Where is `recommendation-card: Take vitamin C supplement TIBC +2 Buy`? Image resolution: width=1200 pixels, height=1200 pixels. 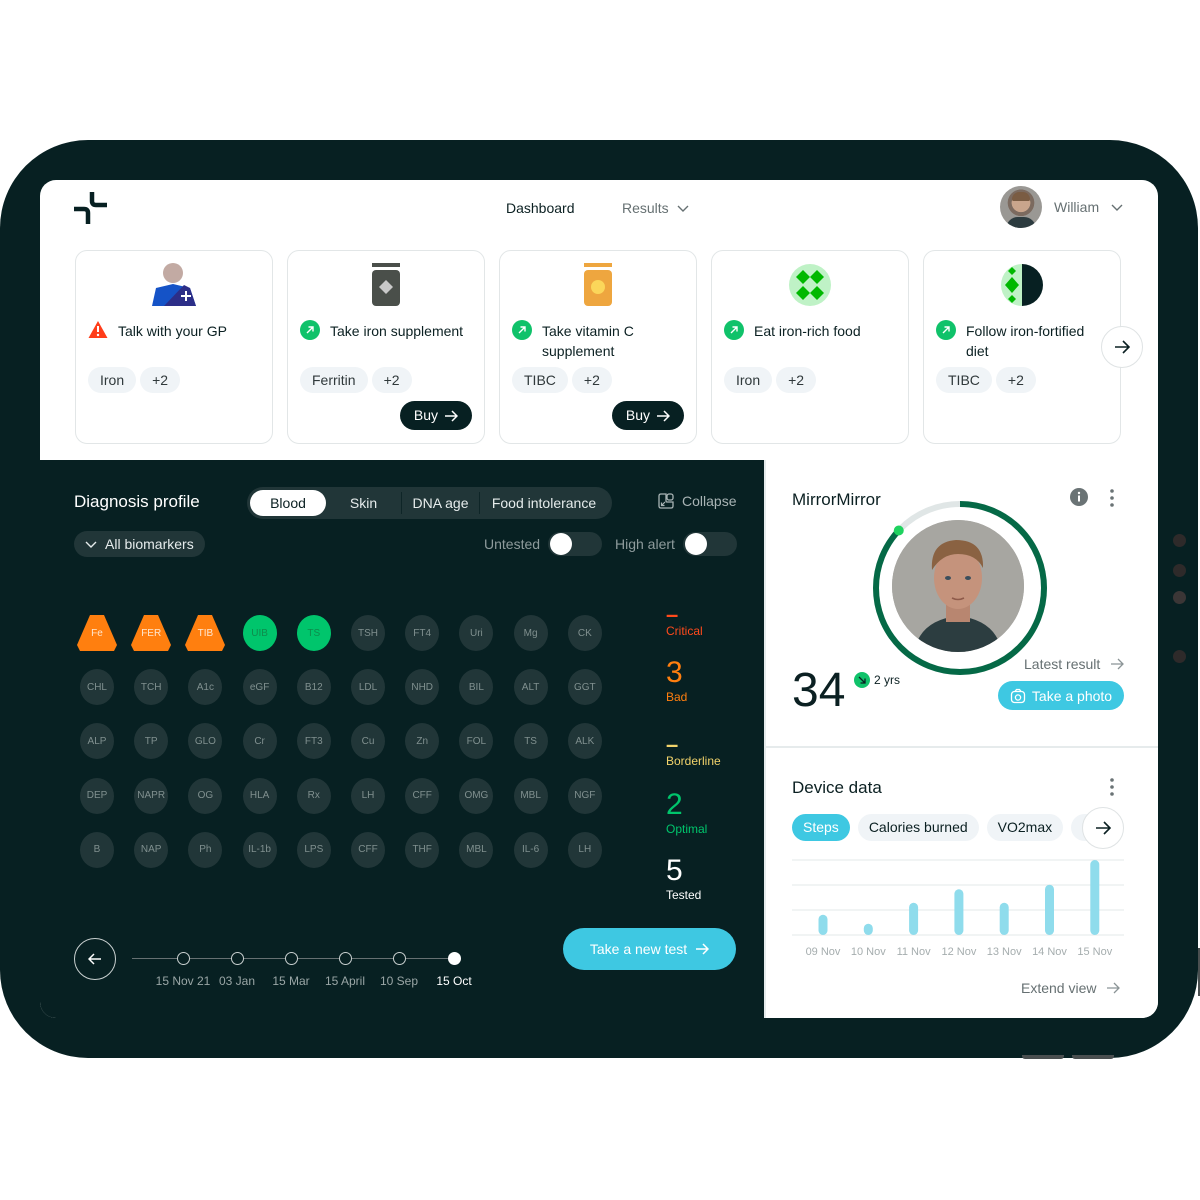
recommendation-card: Take vitamin C supplement TIBC +2 Buy is located at coordinates (598, 347).